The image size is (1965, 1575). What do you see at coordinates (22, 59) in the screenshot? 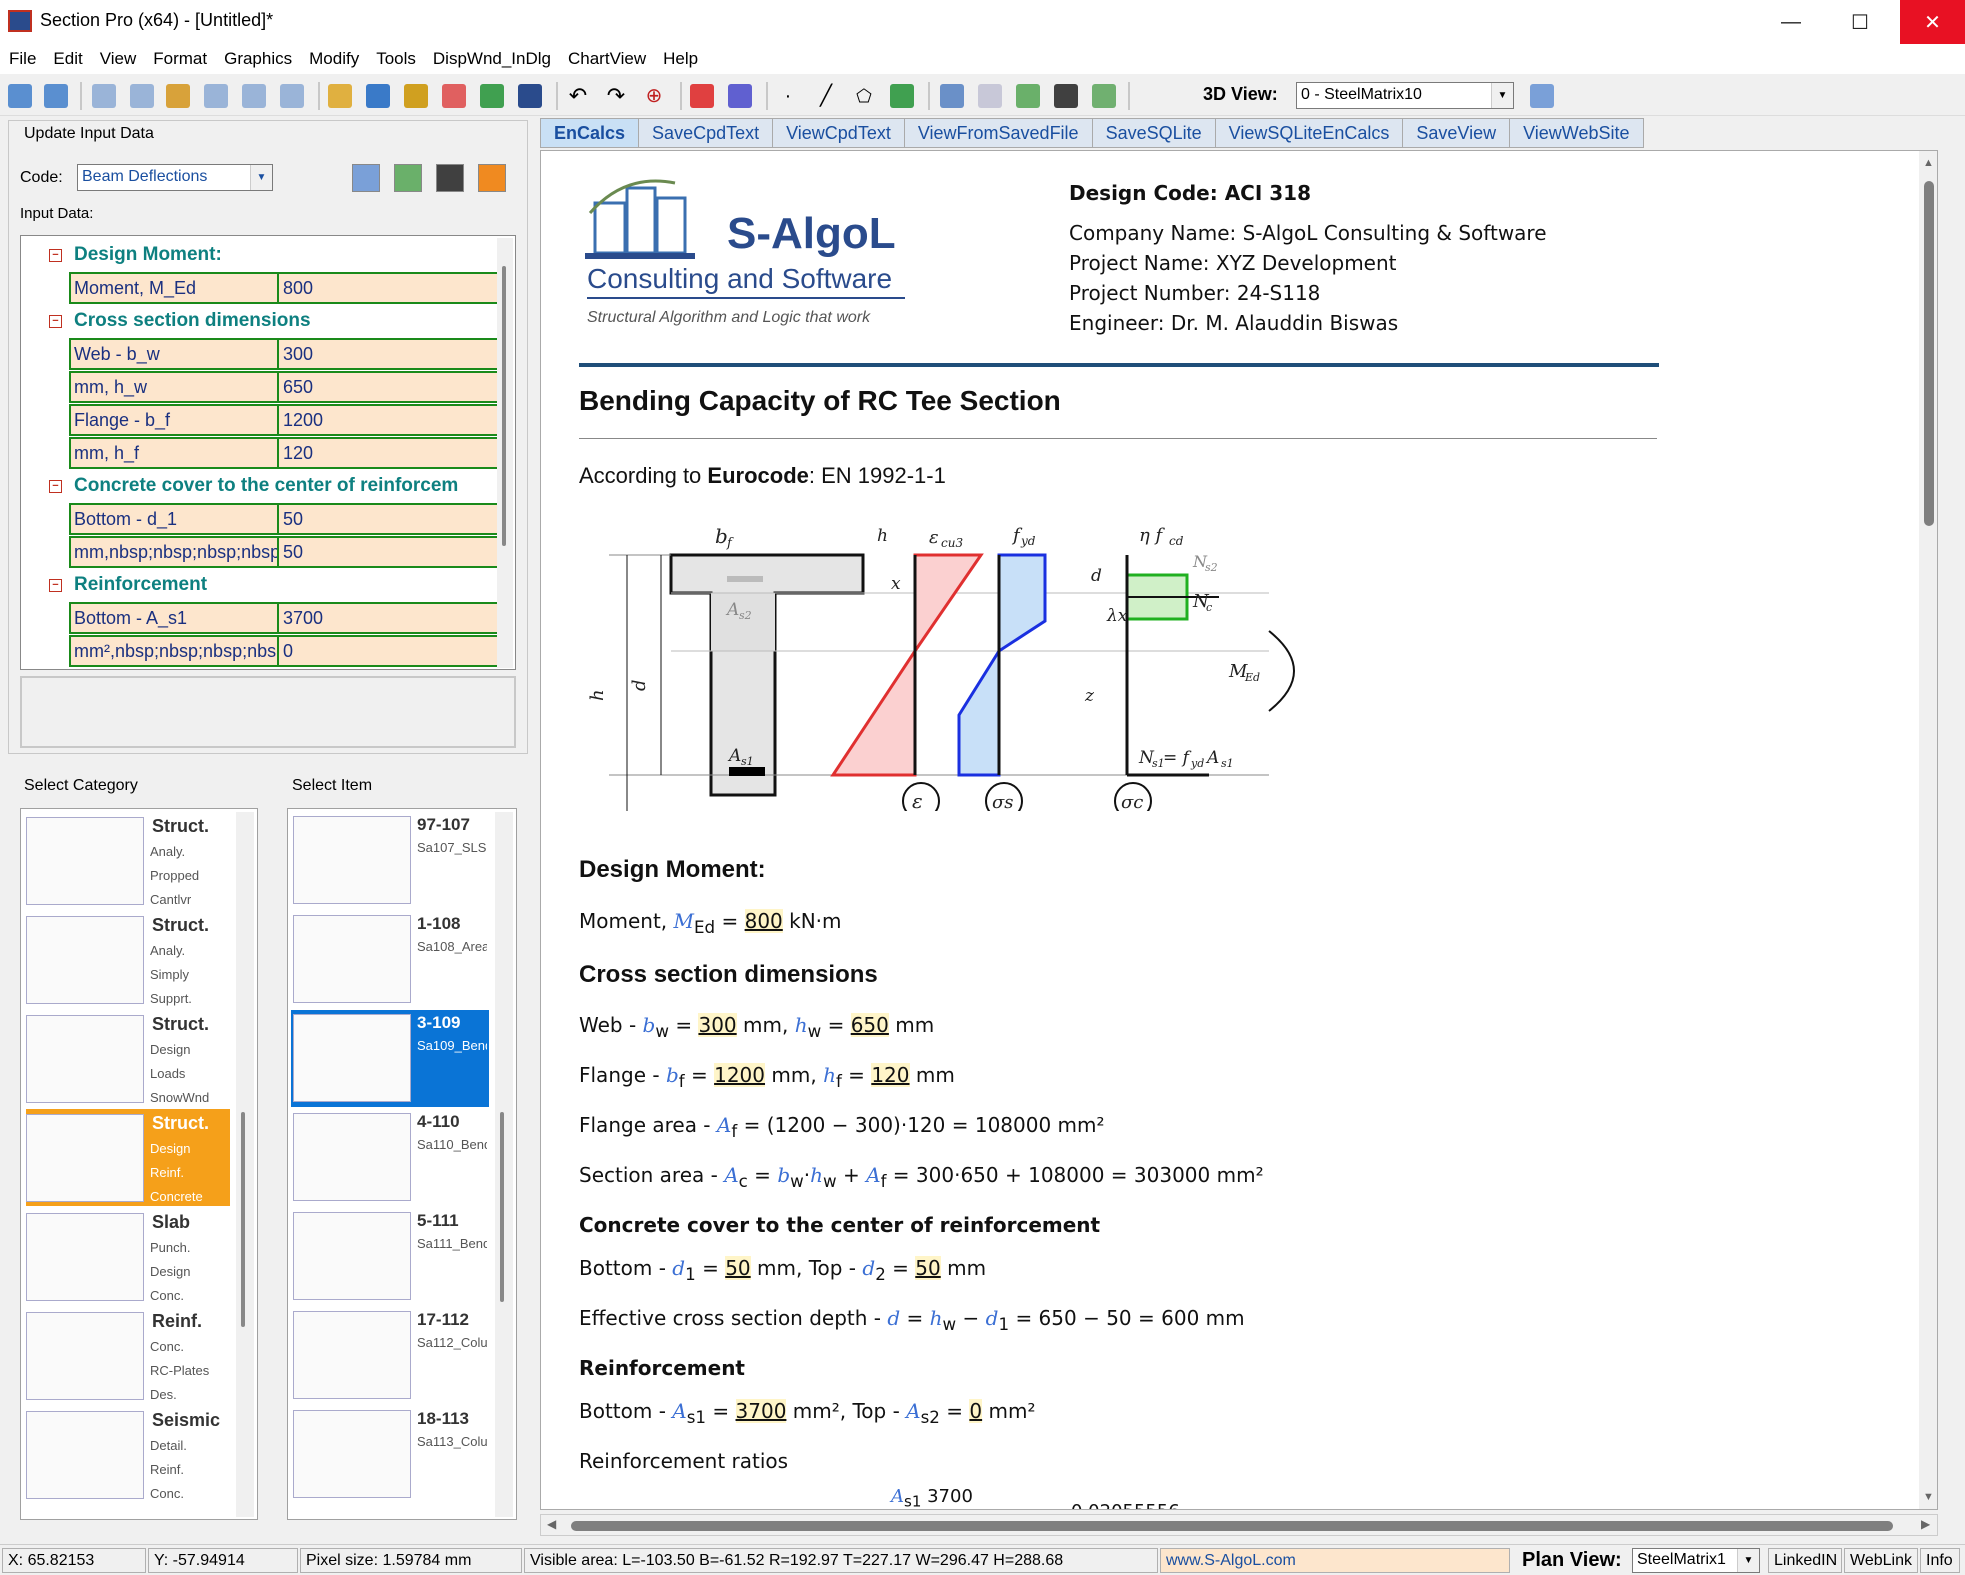
I see `menu-file: File` at bounding box center [22, 59].